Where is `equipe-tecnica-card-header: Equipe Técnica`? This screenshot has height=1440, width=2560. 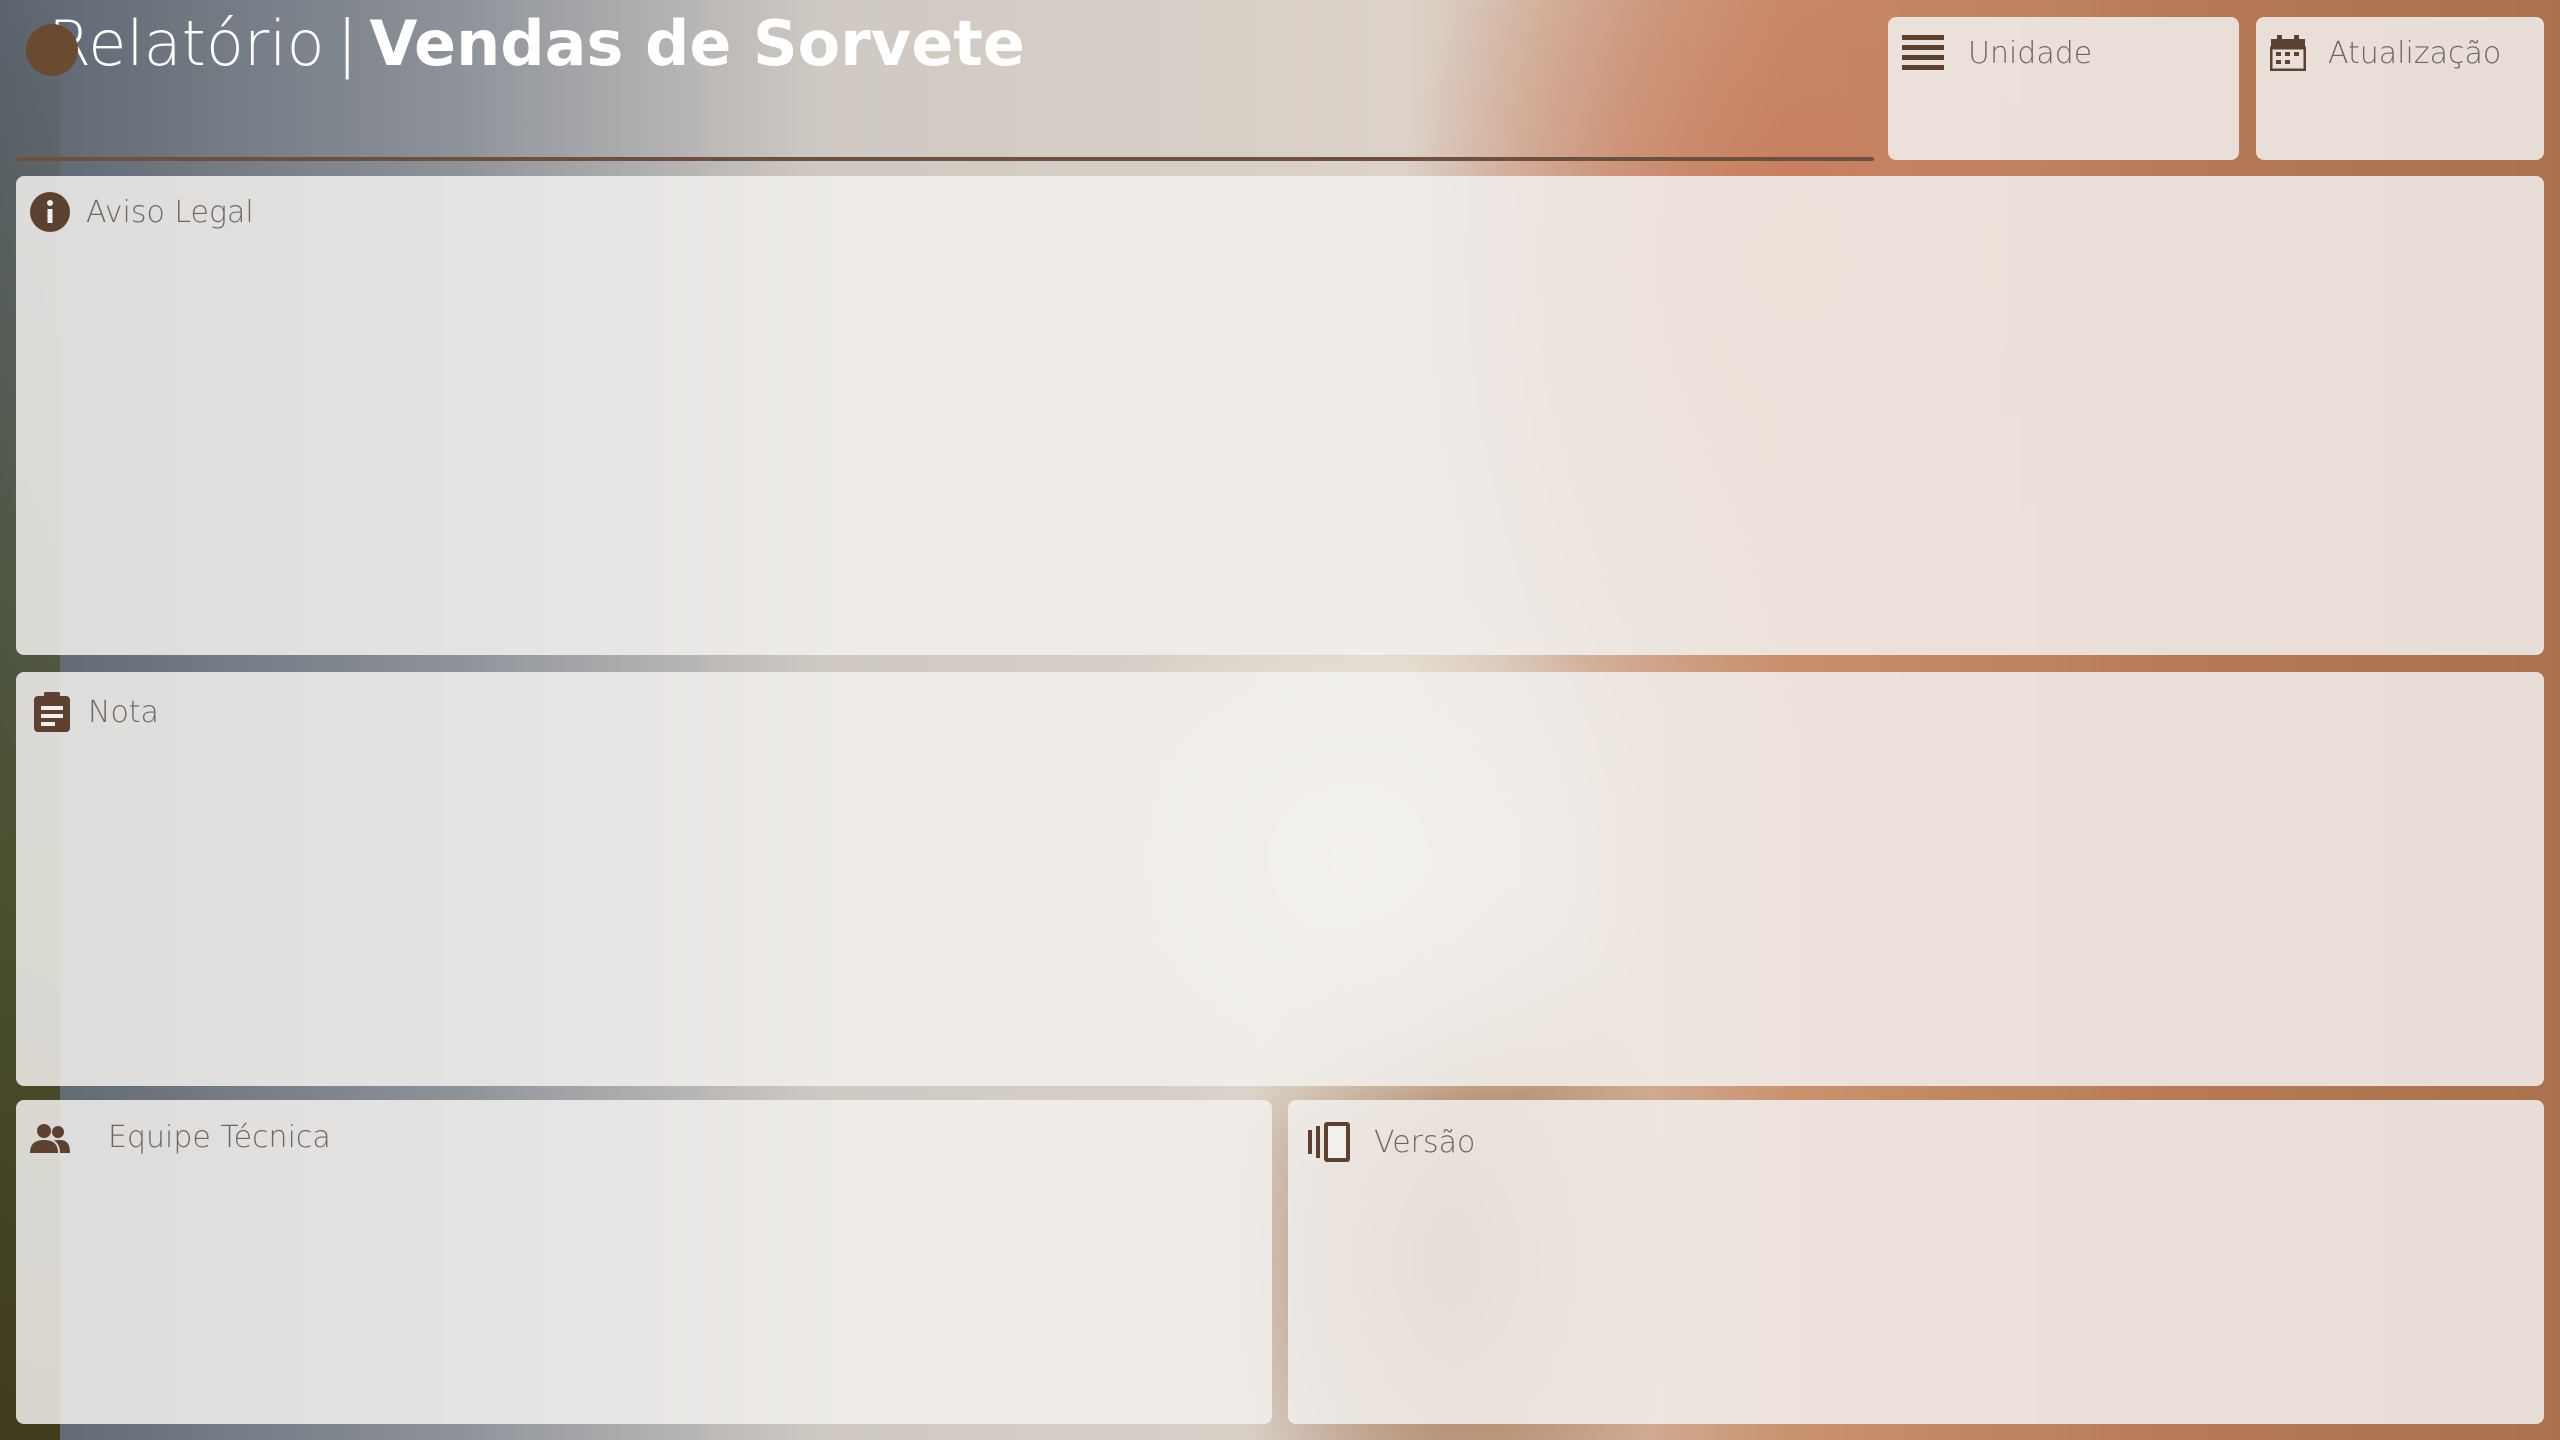 equipe-tecnica-card-header: Equipe Técnica is located at coordinates (180, 1137).